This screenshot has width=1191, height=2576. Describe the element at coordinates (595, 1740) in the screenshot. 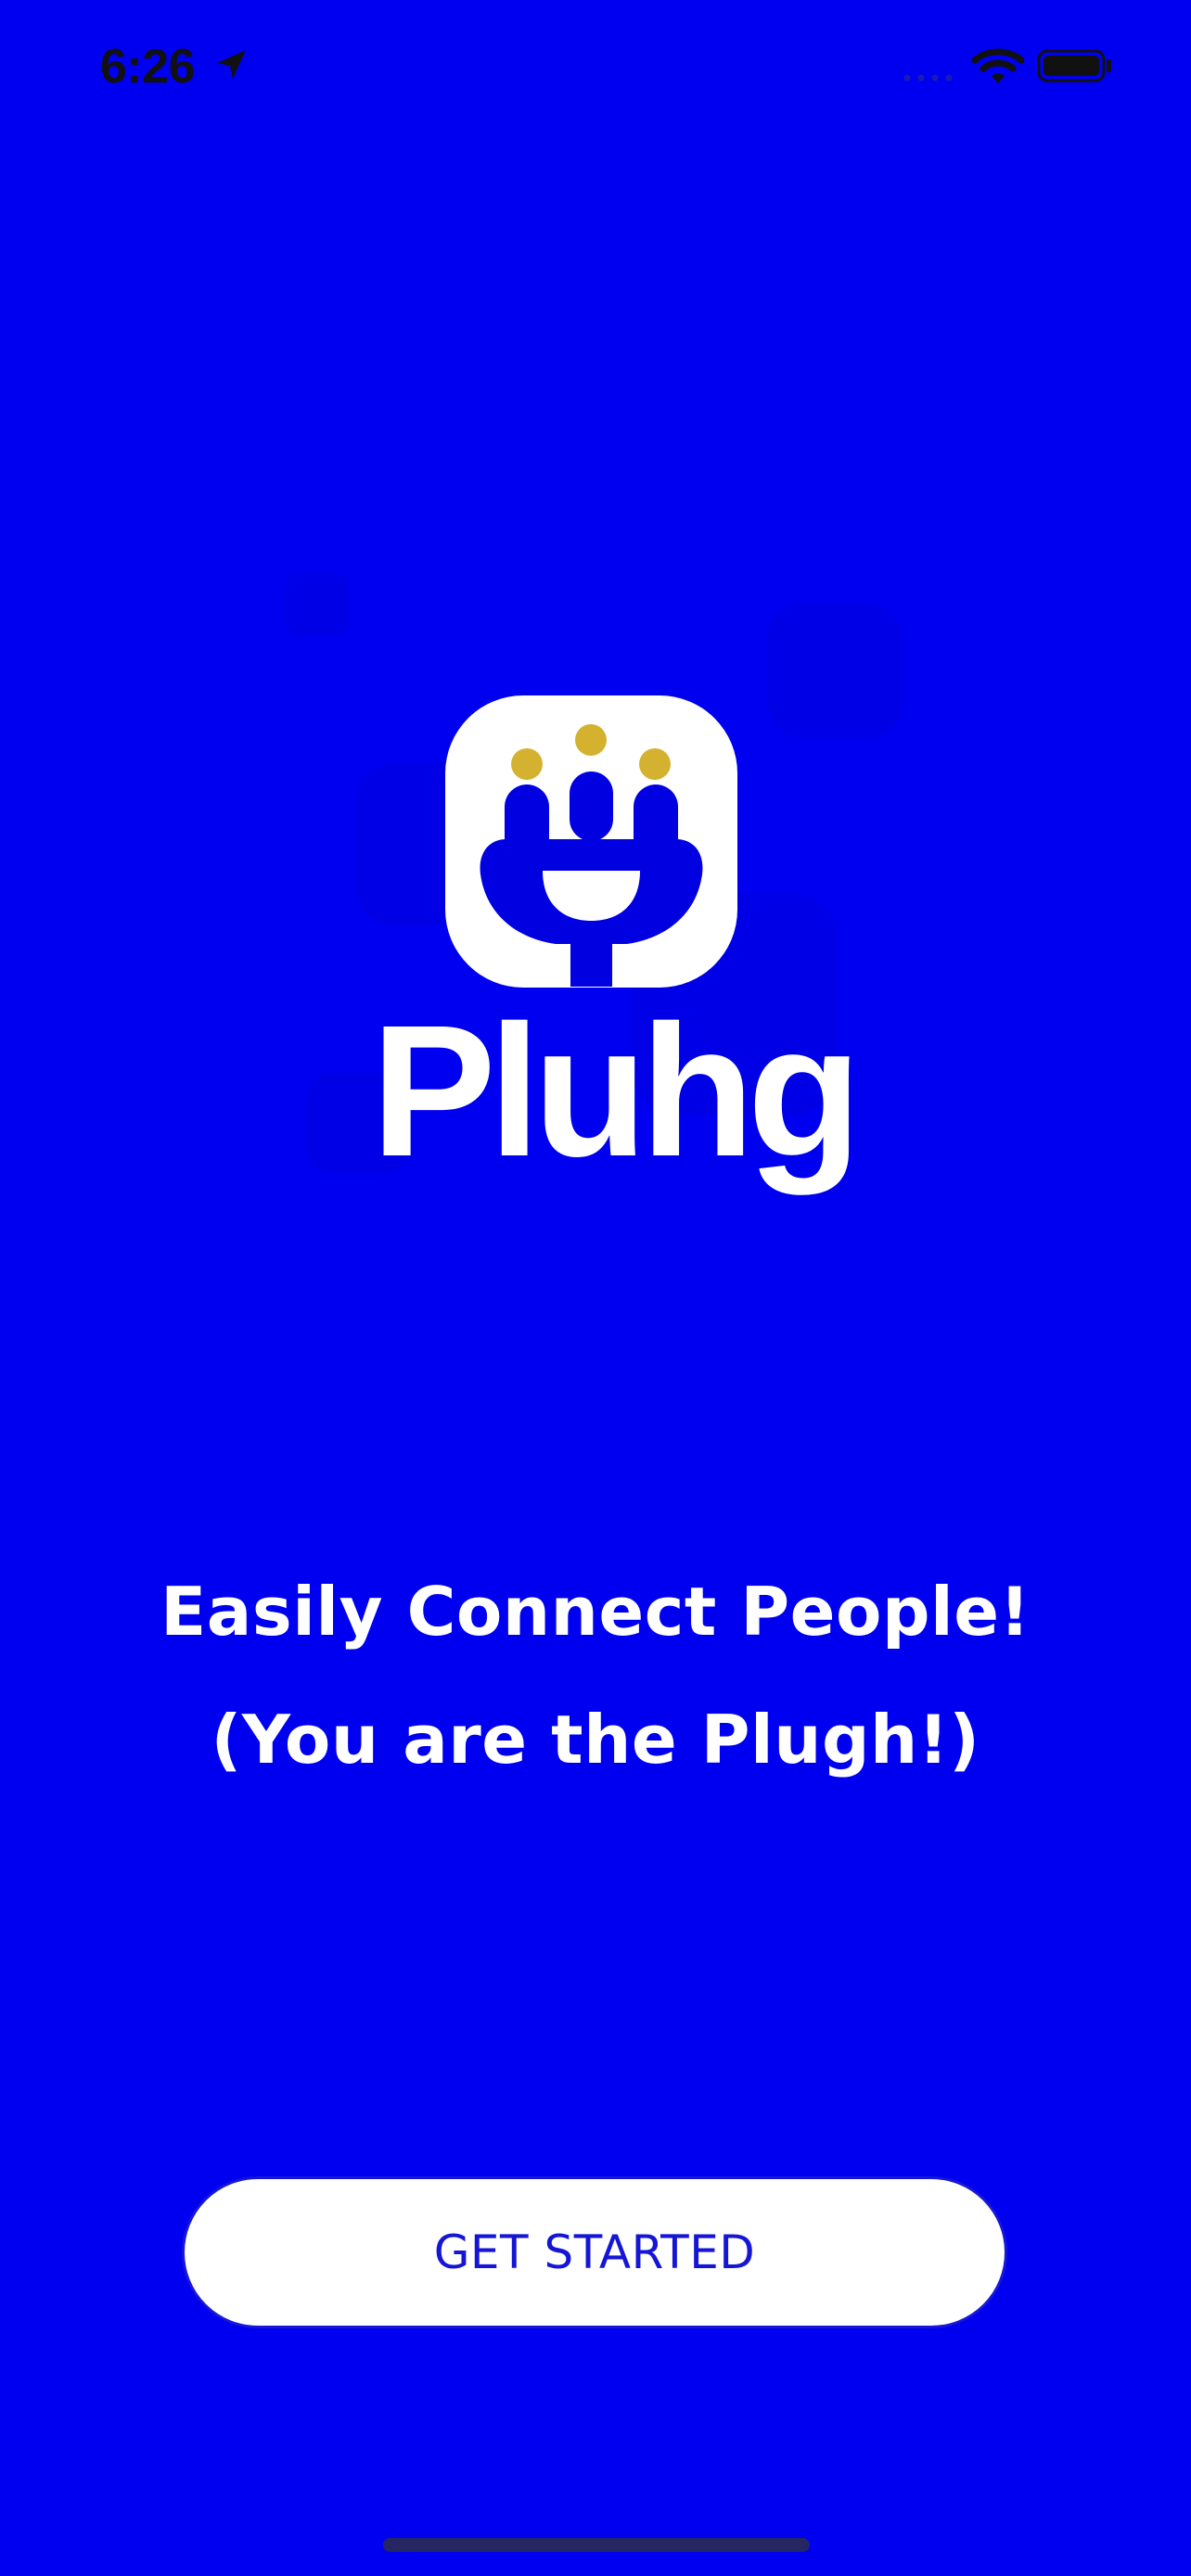

I see `tagline-line-2: (You are the Plugh!)` at that location.